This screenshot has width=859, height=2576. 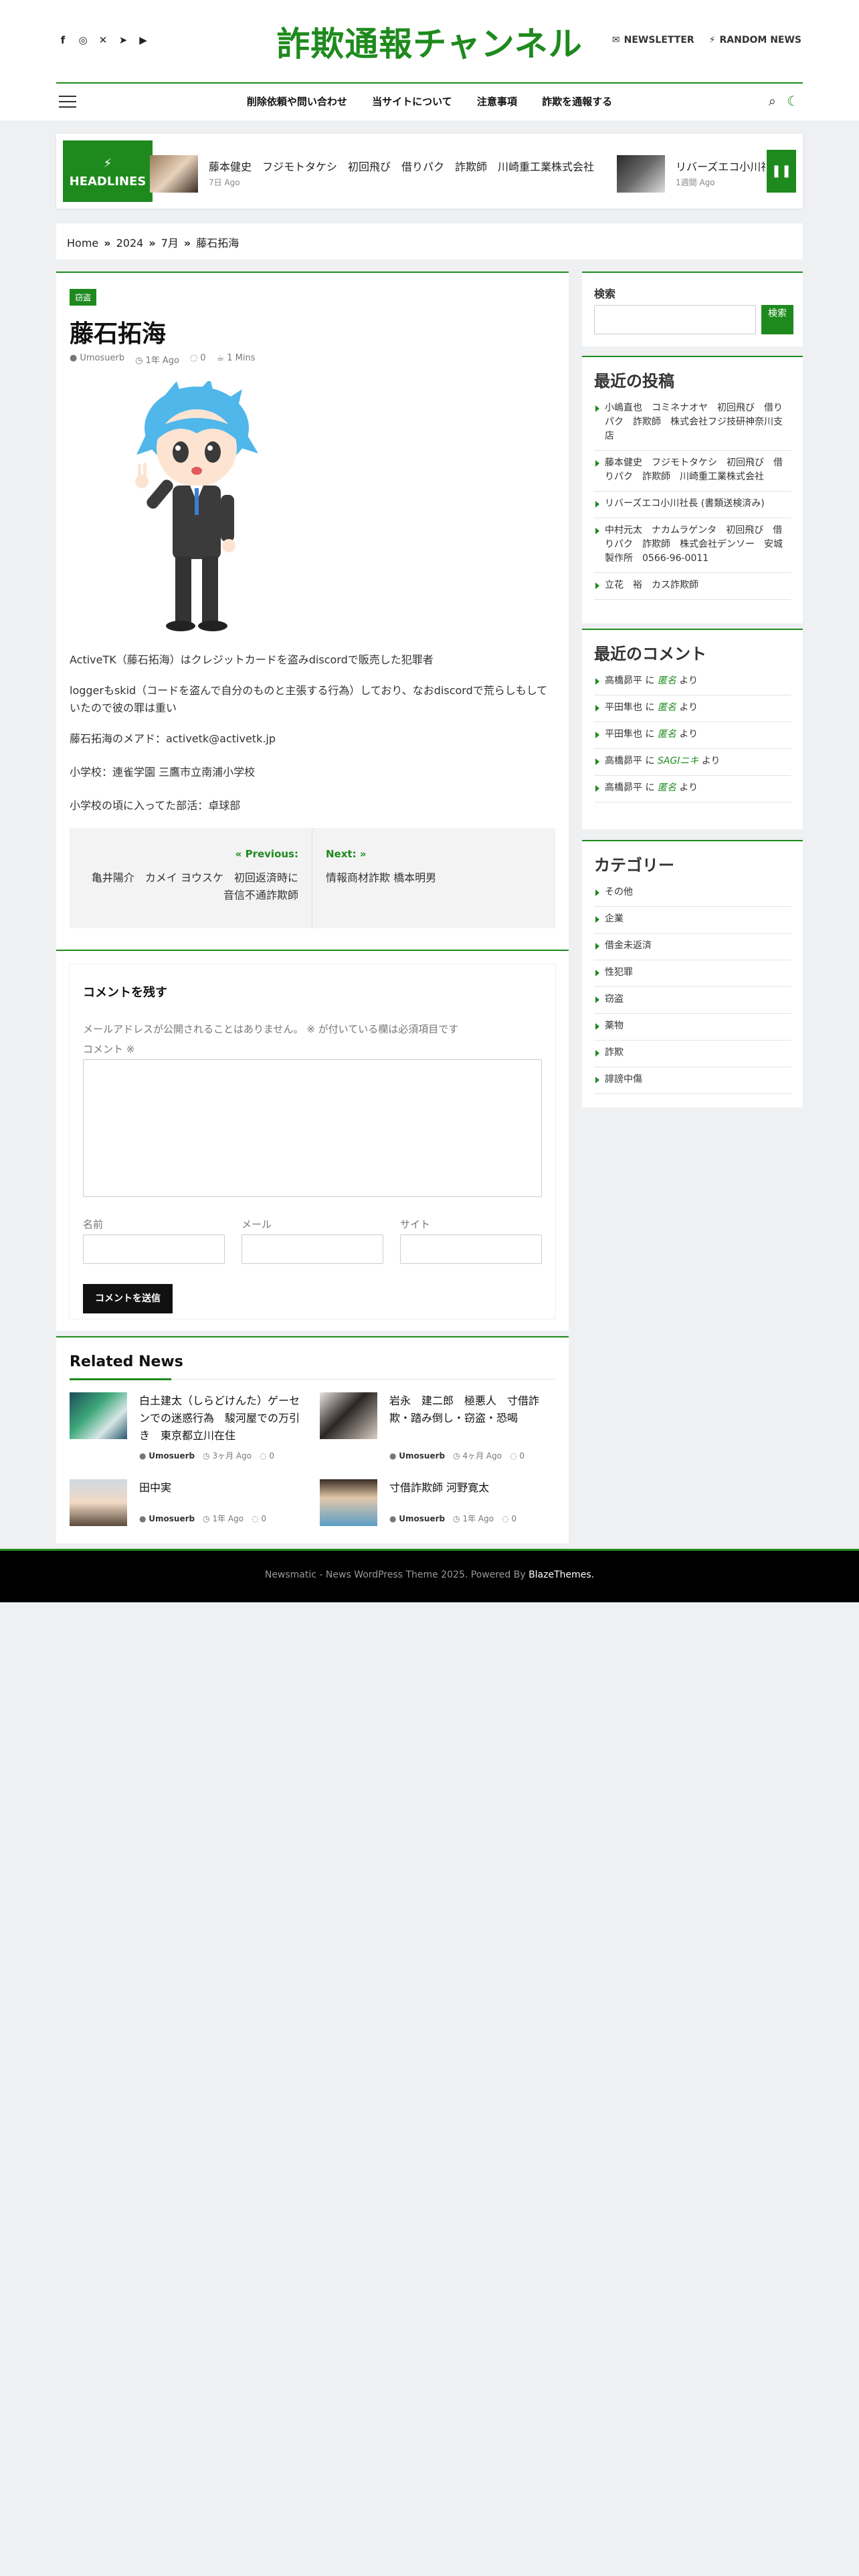 I want to click on comment-author: 高橋昴平, so click(x=623, y=761).